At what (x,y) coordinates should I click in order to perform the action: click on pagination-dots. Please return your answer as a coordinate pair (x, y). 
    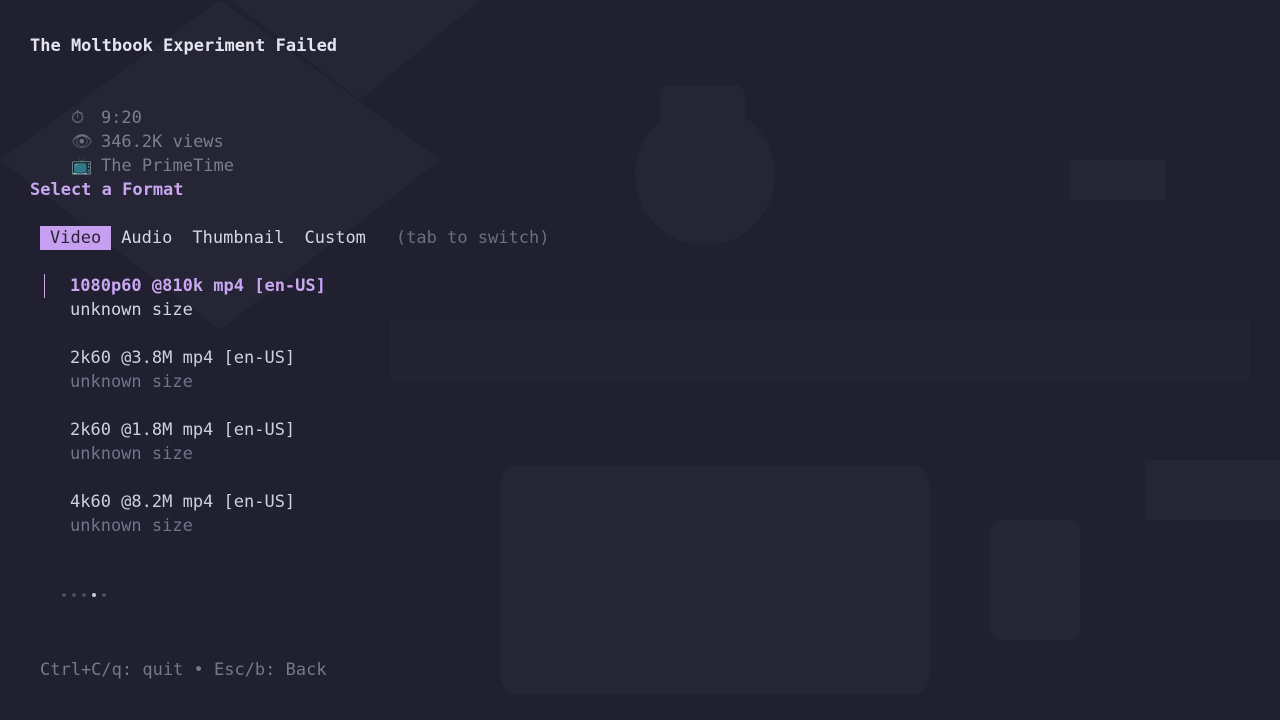
    Looking at the image, I should click on (84, 595).